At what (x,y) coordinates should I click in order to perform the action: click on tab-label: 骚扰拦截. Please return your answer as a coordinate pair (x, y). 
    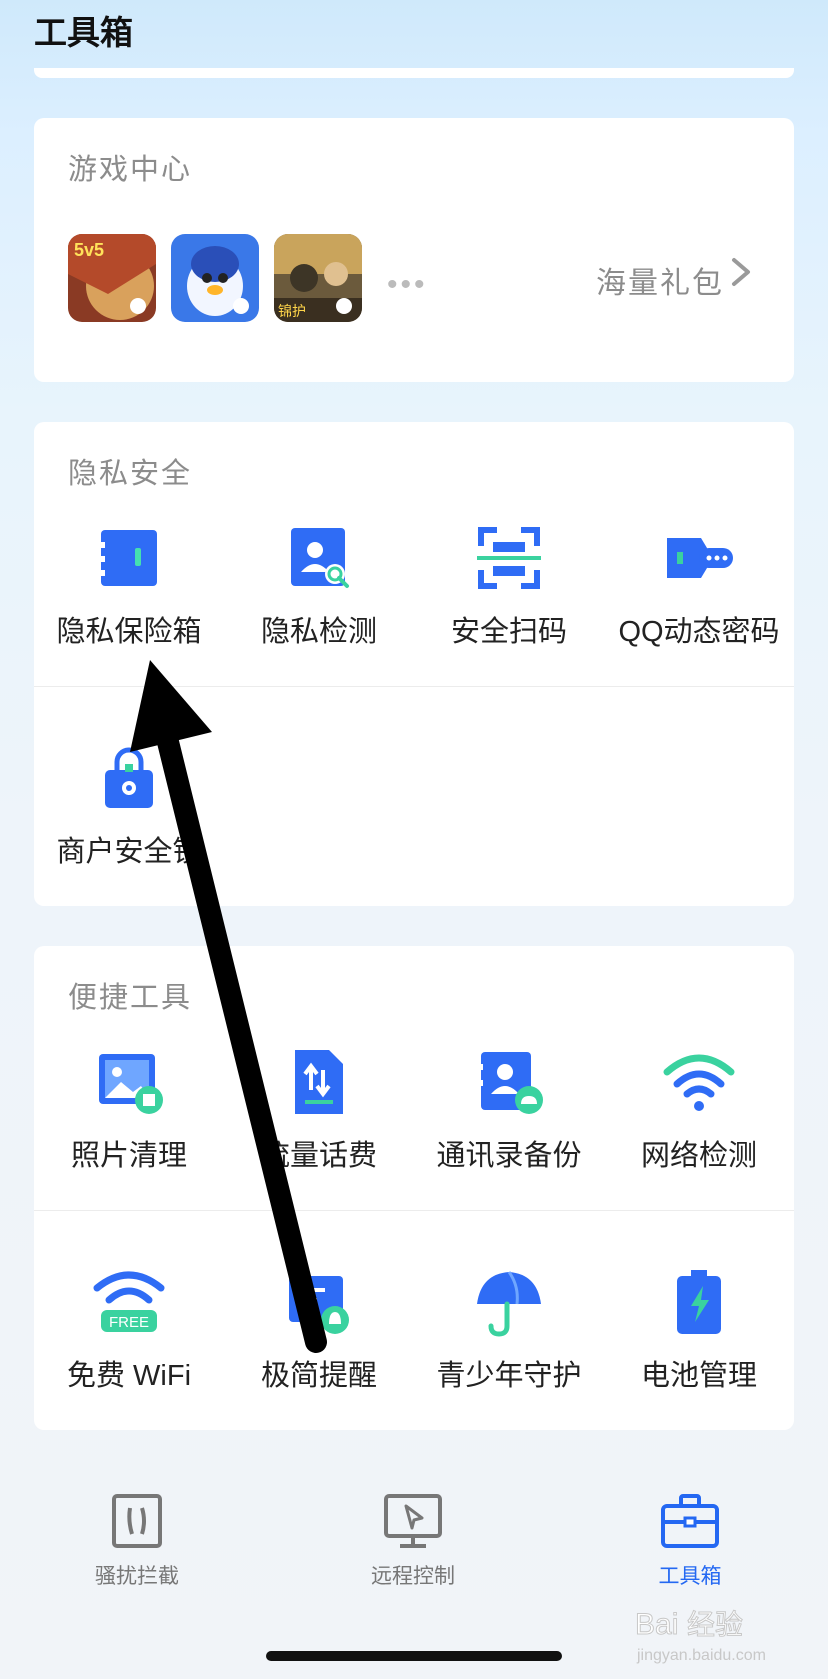
    Looking at the image, I should click on (137, 1576).